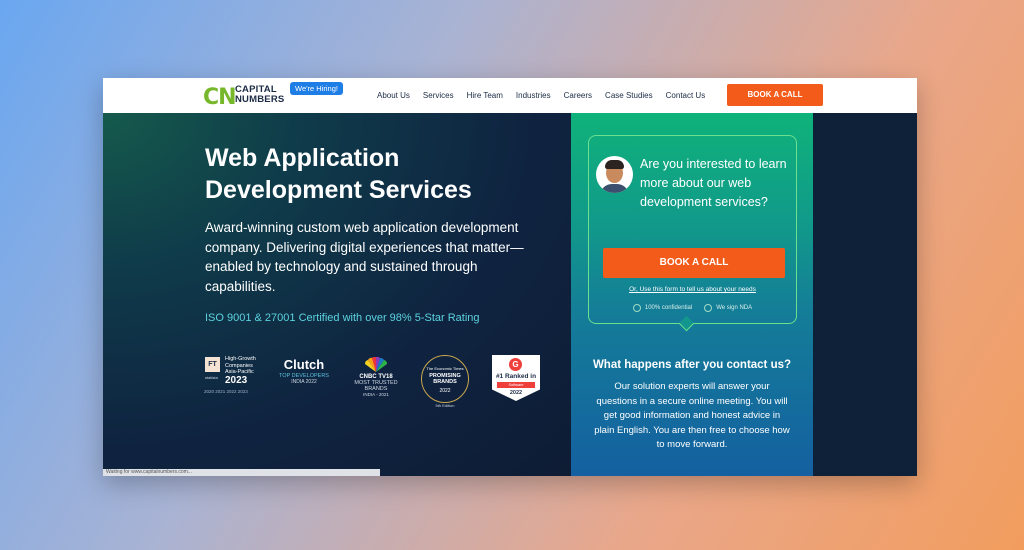 Image resolution: width=1024 pixels, height=550 pixels. I want to click on nav-contact-us: Contact Us, so click(686, 95).